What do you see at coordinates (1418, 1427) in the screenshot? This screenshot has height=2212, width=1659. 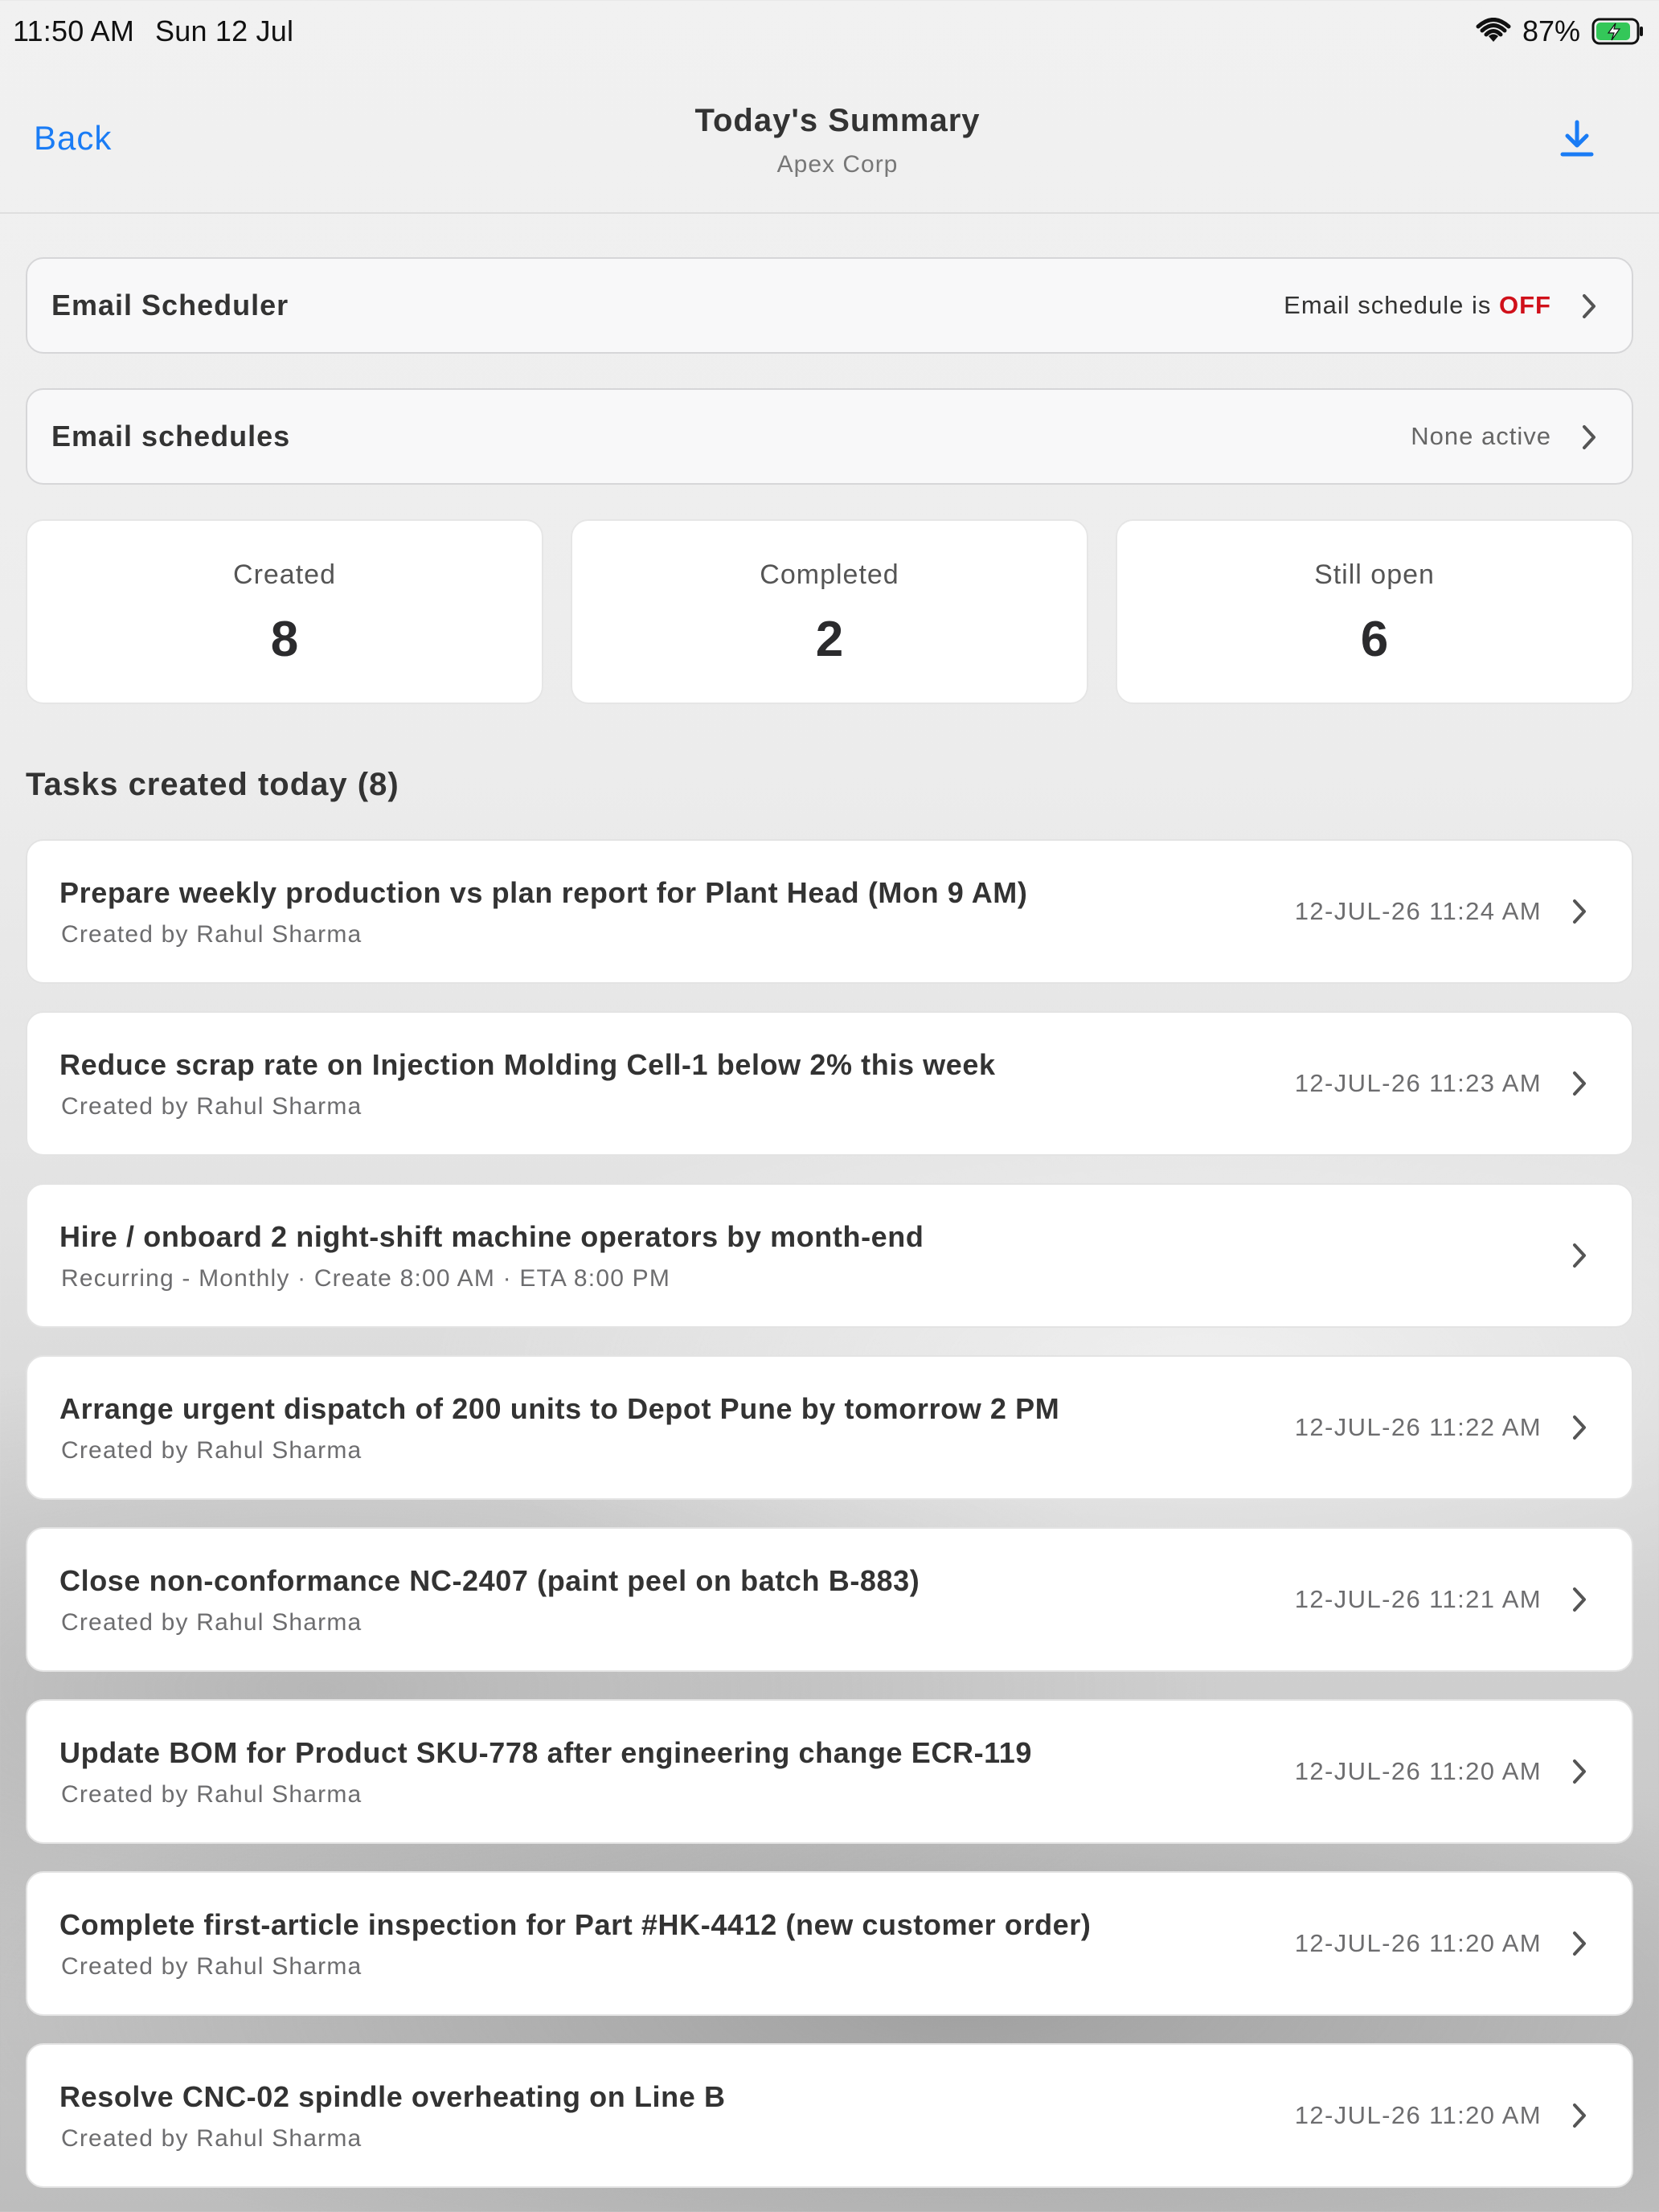 I see `task-date: 12-JUL-26 11:22 AM` at bounding box center [1418, 1427].